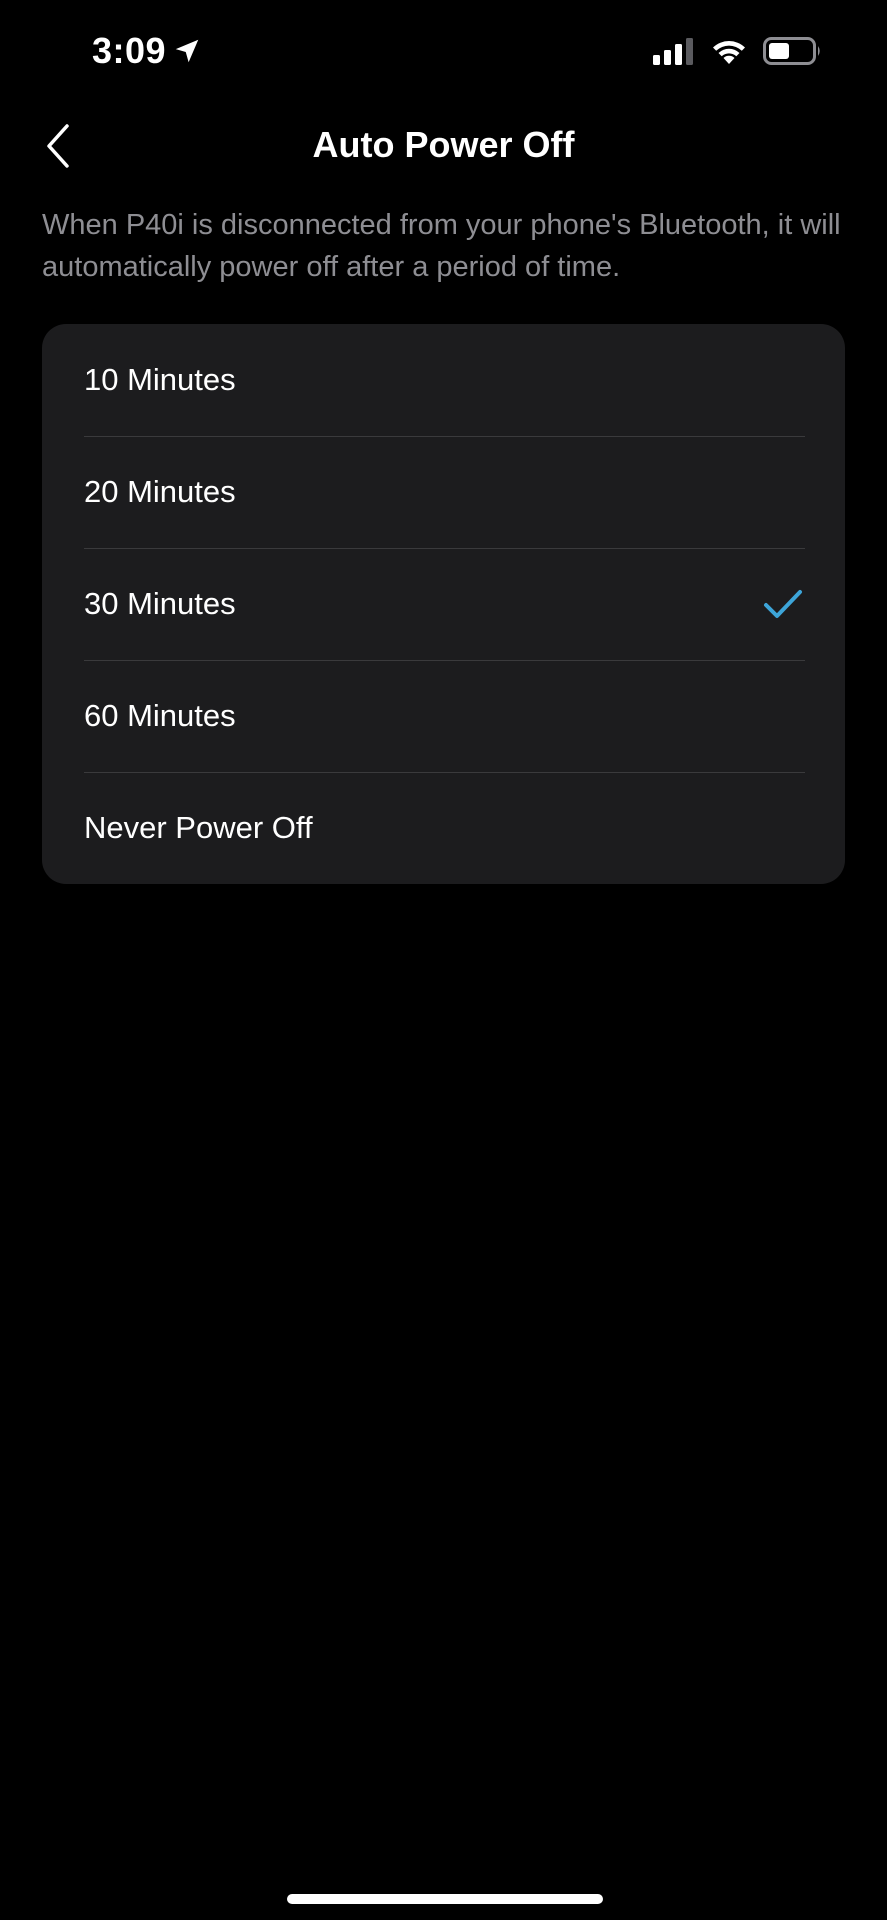 The width and height of the screenshot is (887, 1920). Describe the element at coordinates (129, 50) in the screenshot. I see `status-time-text: 3:09` at that location.